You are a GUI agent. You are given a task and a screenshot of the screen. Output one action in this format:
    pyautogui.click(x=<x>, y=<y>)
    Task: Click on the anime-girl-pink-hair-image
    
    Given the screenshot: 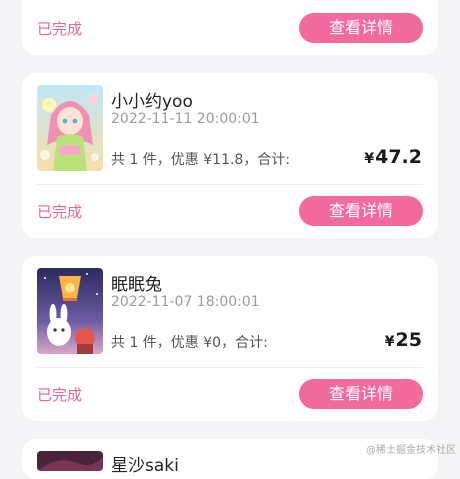 What is the action you would take?
    pyautogui.click(x=70, y=128)
    